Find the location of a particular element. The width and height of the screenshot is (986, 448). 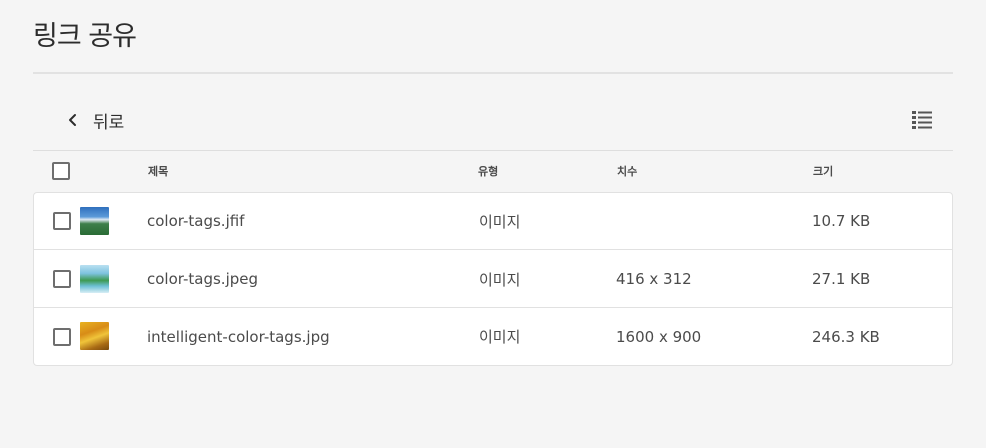

title-divider is located at coordinates (493, 73).